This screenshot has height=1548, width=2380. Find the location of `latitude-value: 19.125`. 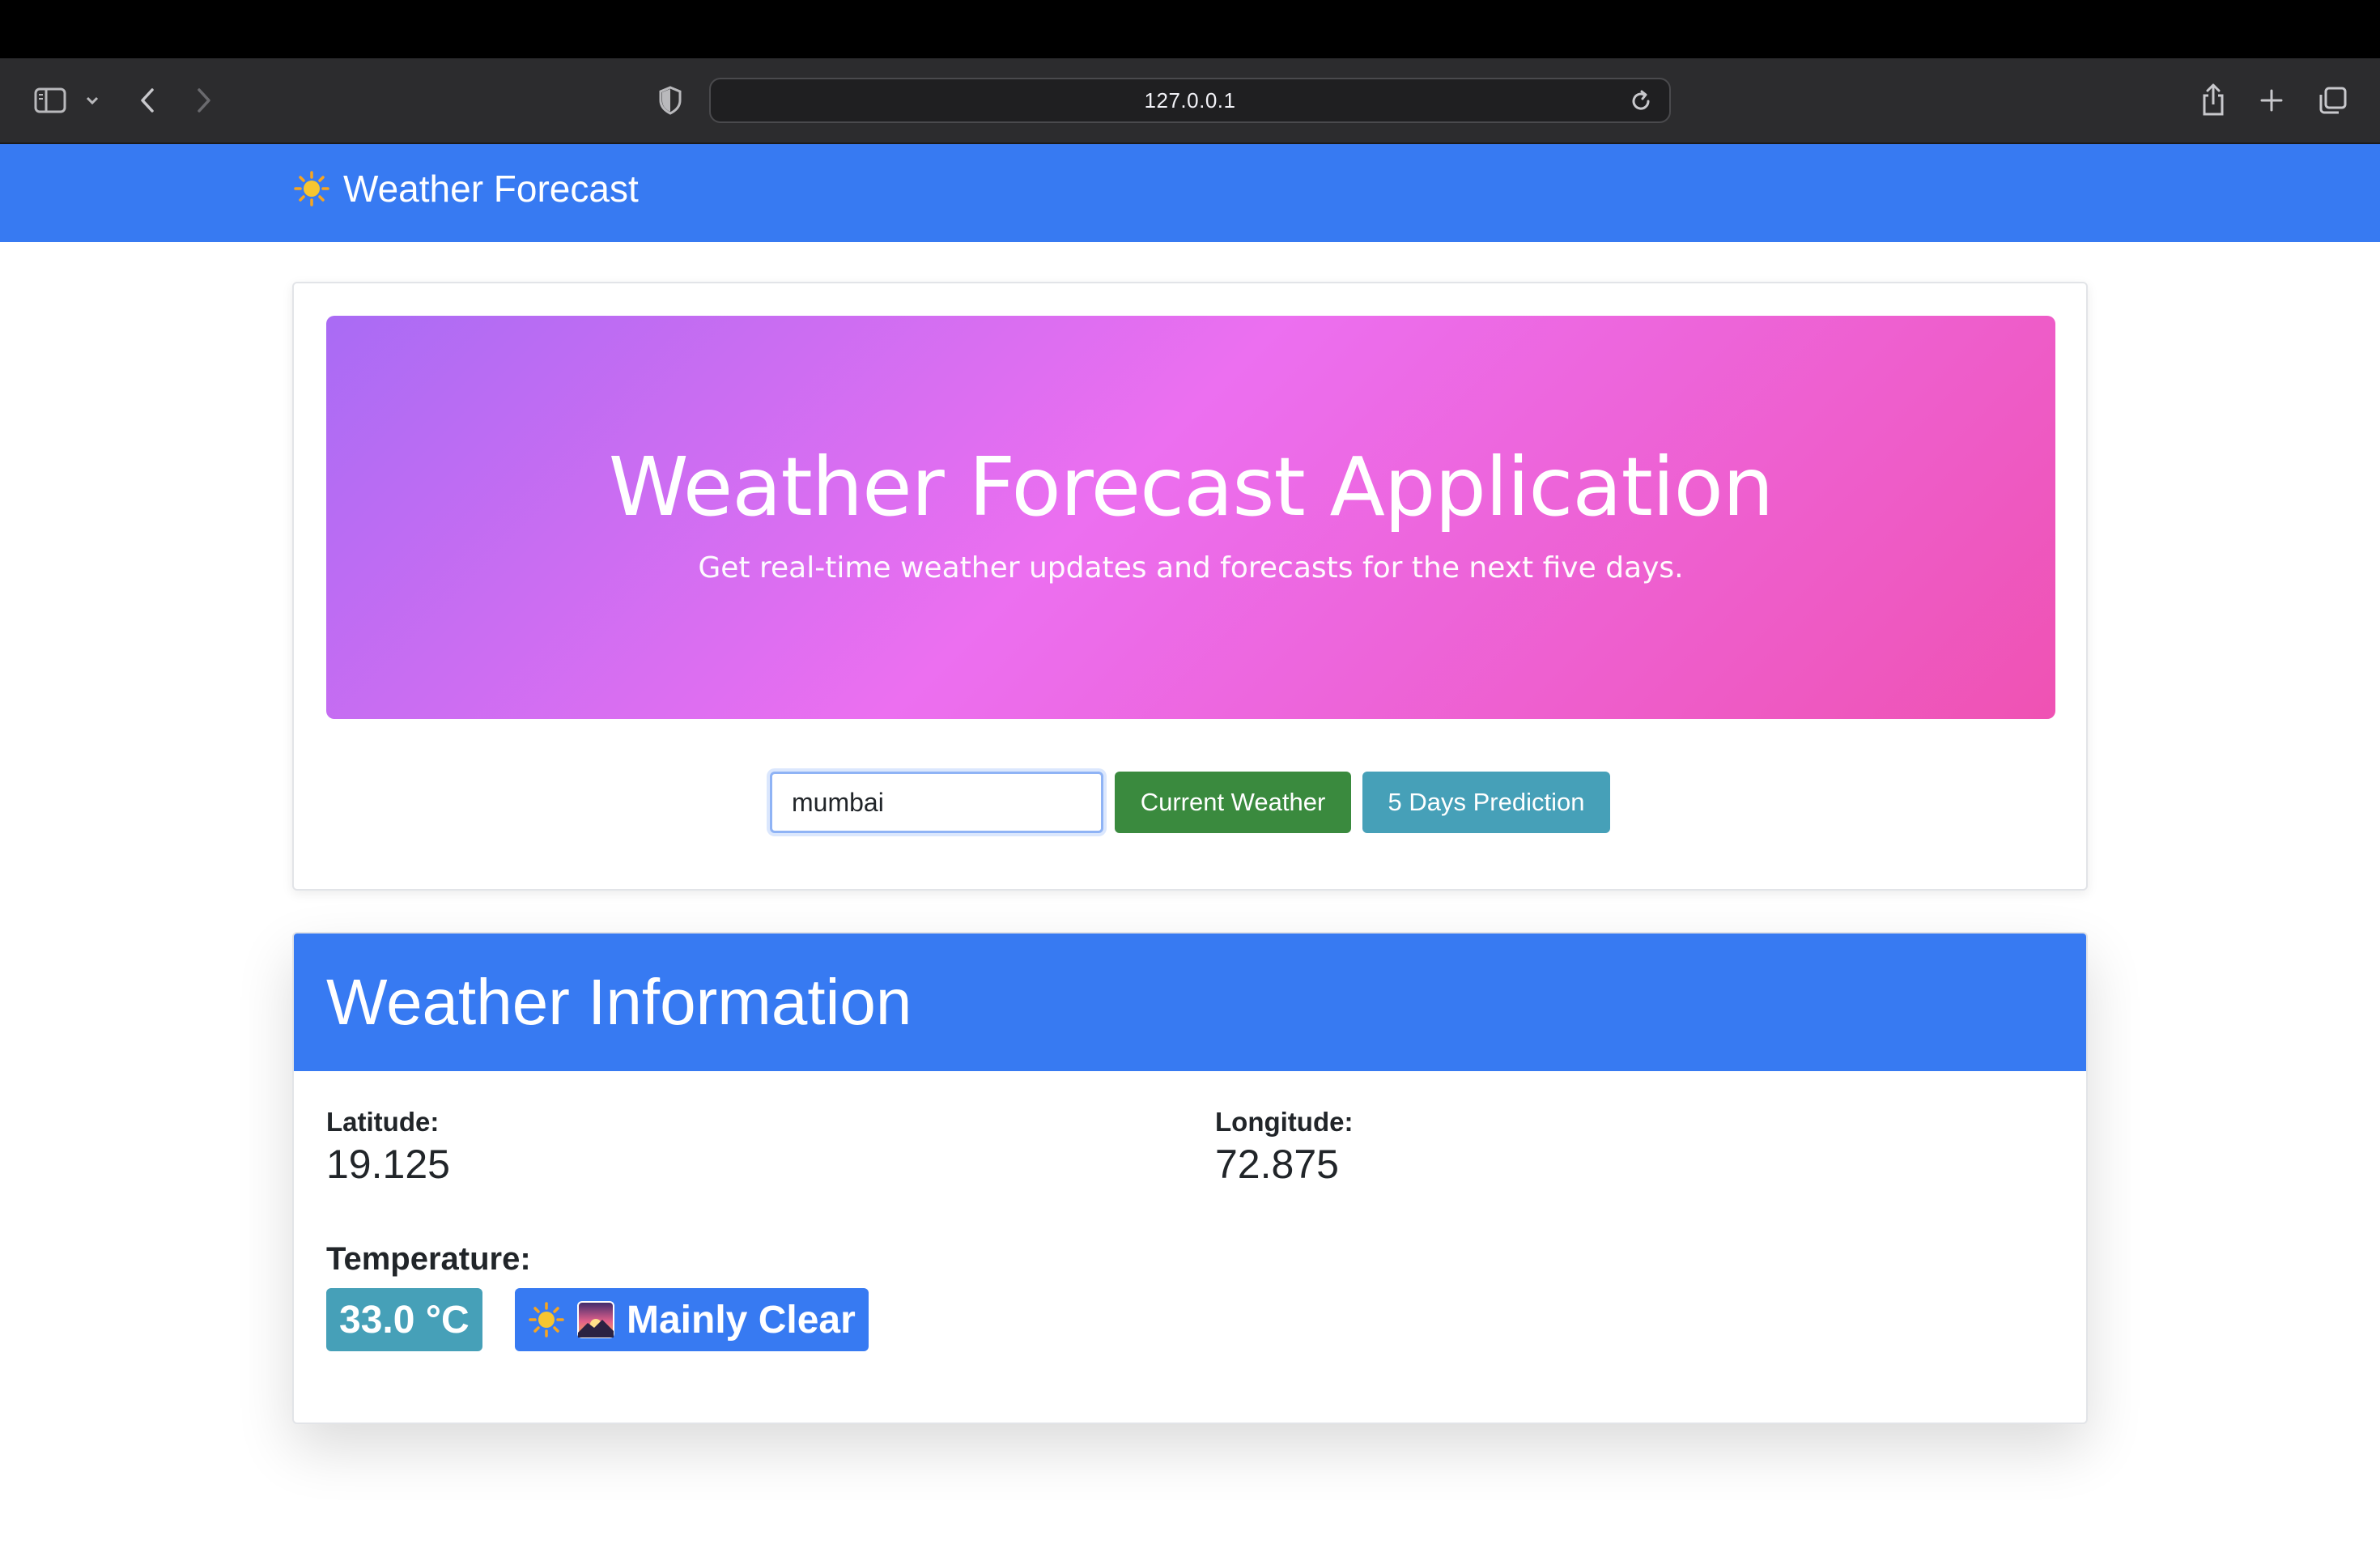

latitude-value: 19.125 is located at coordinates (388, 1165).